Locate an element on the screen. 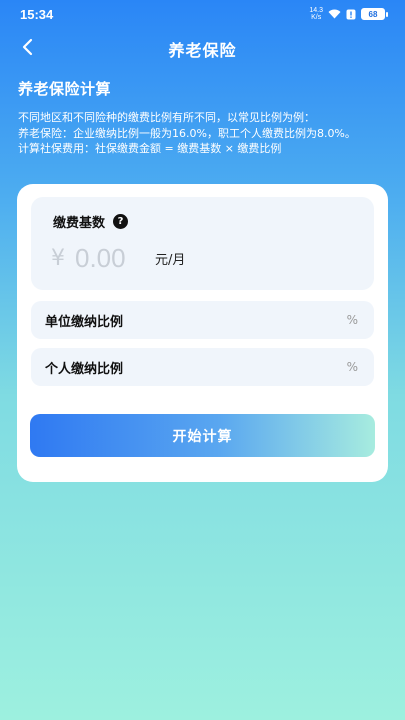 Image resolution: width=405 pixels, height=720 pixels. back-button is located at coordinates (27, 49).